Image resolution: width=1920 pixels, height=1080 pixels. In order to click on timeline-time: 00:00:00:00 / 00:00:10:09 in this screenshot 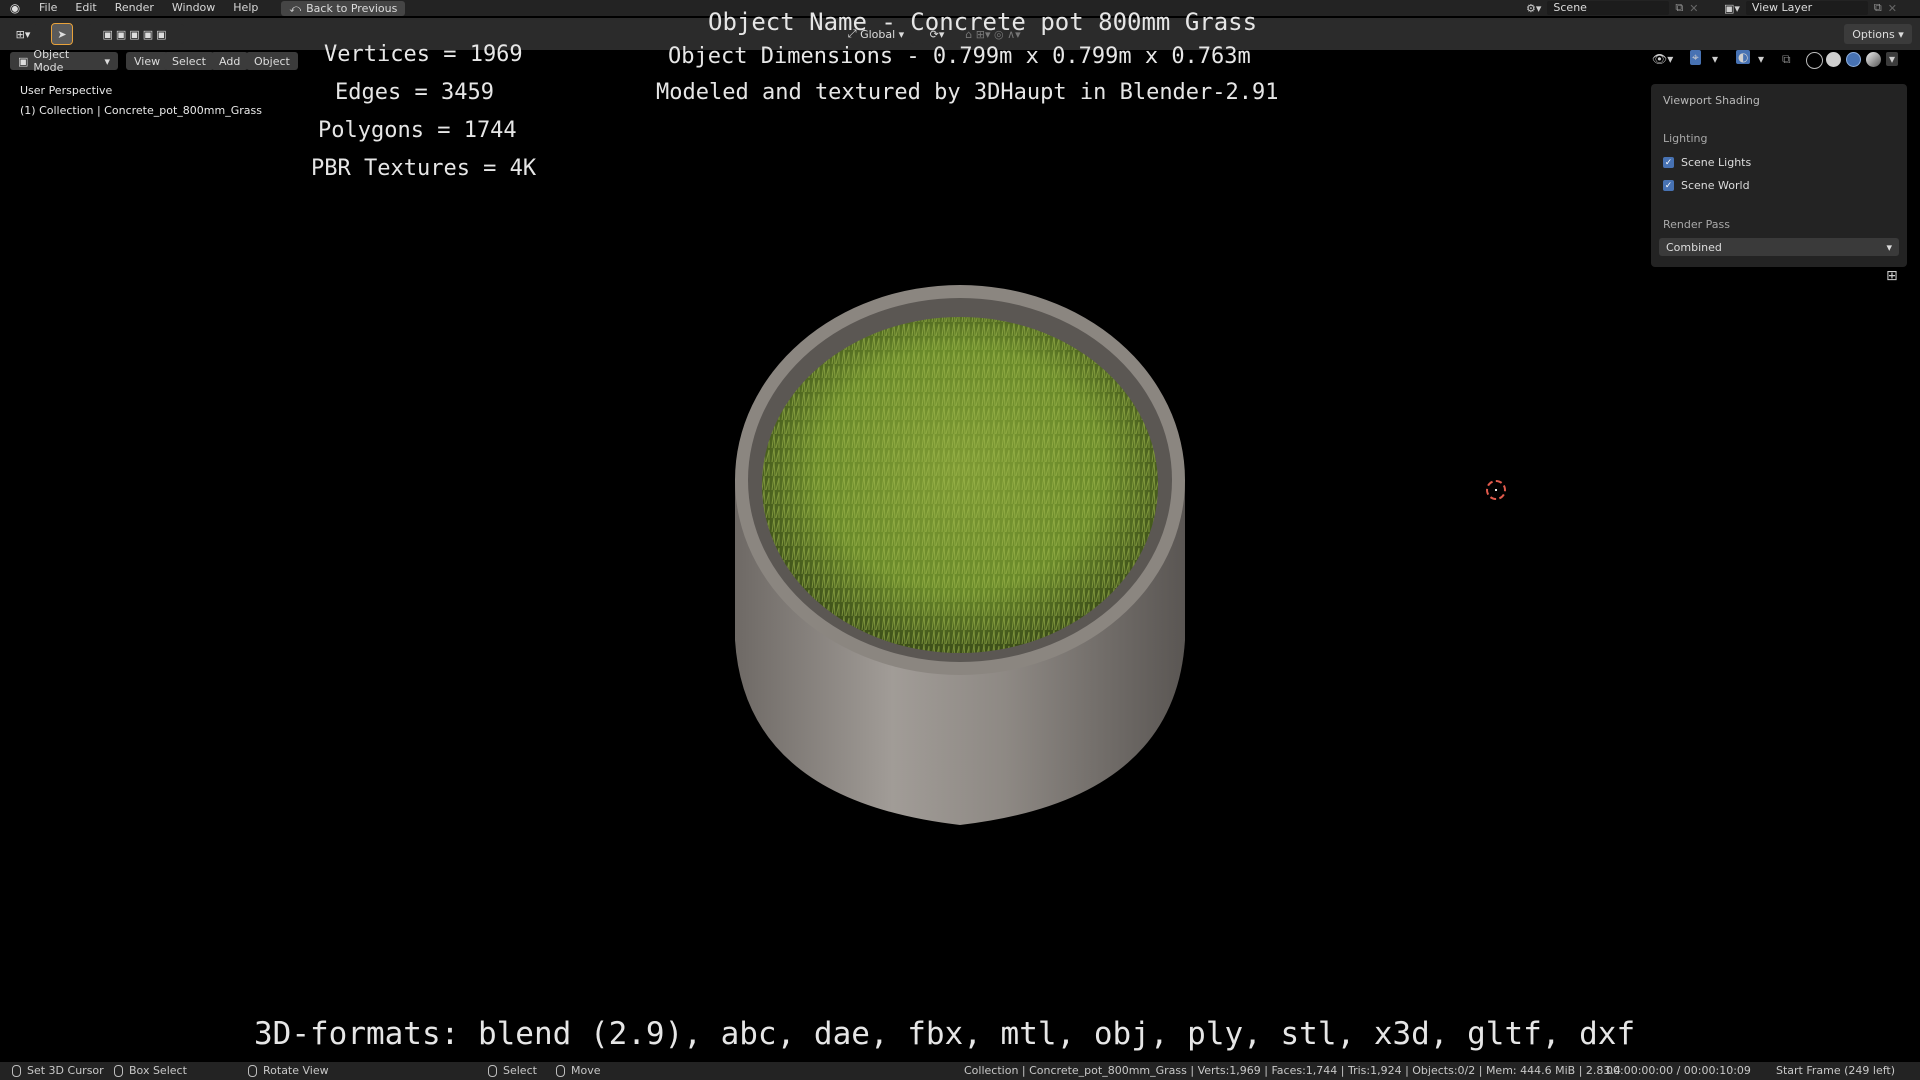, I will do `click(1678, 1070)`.